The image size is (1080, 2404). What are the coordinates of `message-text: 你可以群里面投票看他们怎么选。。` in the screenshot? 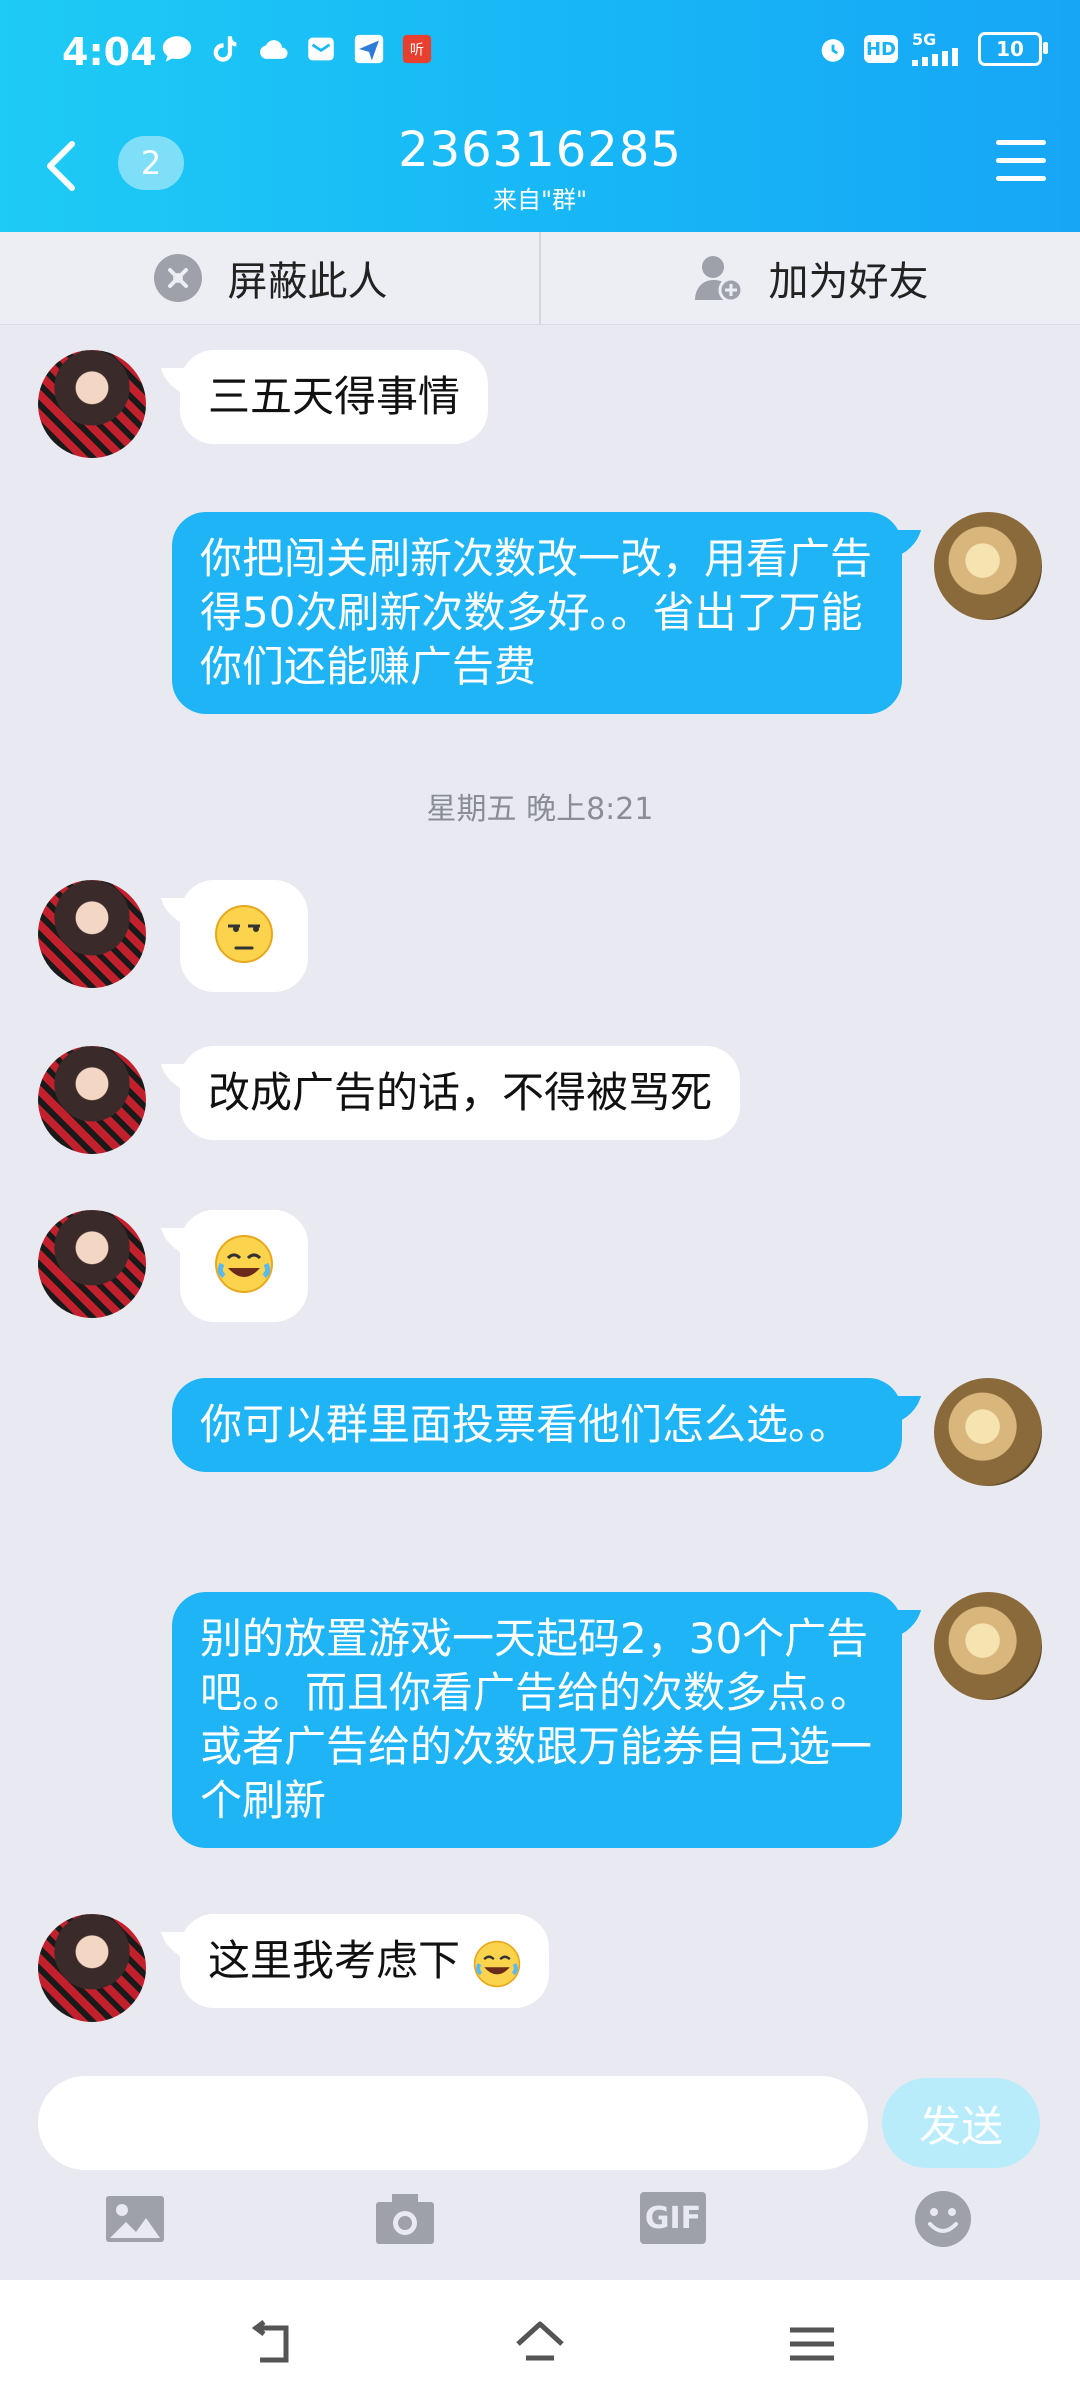 It's located at (526, 1424).